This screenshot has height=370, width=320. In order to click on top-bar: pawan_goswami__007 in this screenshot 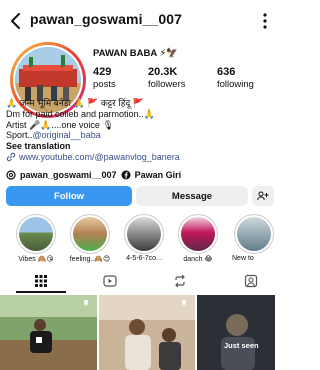, I will do `click(137, 21)`.